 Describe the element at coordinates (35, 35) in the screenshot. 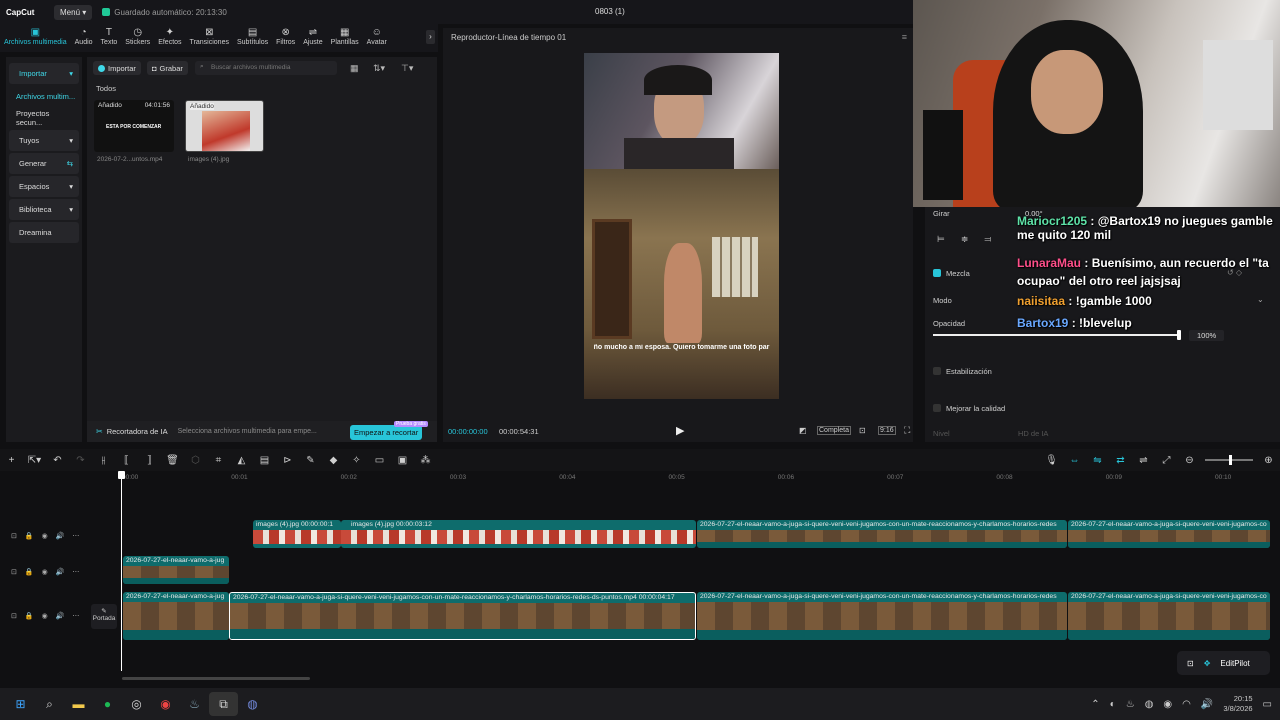

I see `tab-archivos-multimedia: ▣ Archivos multimedia` at that location.